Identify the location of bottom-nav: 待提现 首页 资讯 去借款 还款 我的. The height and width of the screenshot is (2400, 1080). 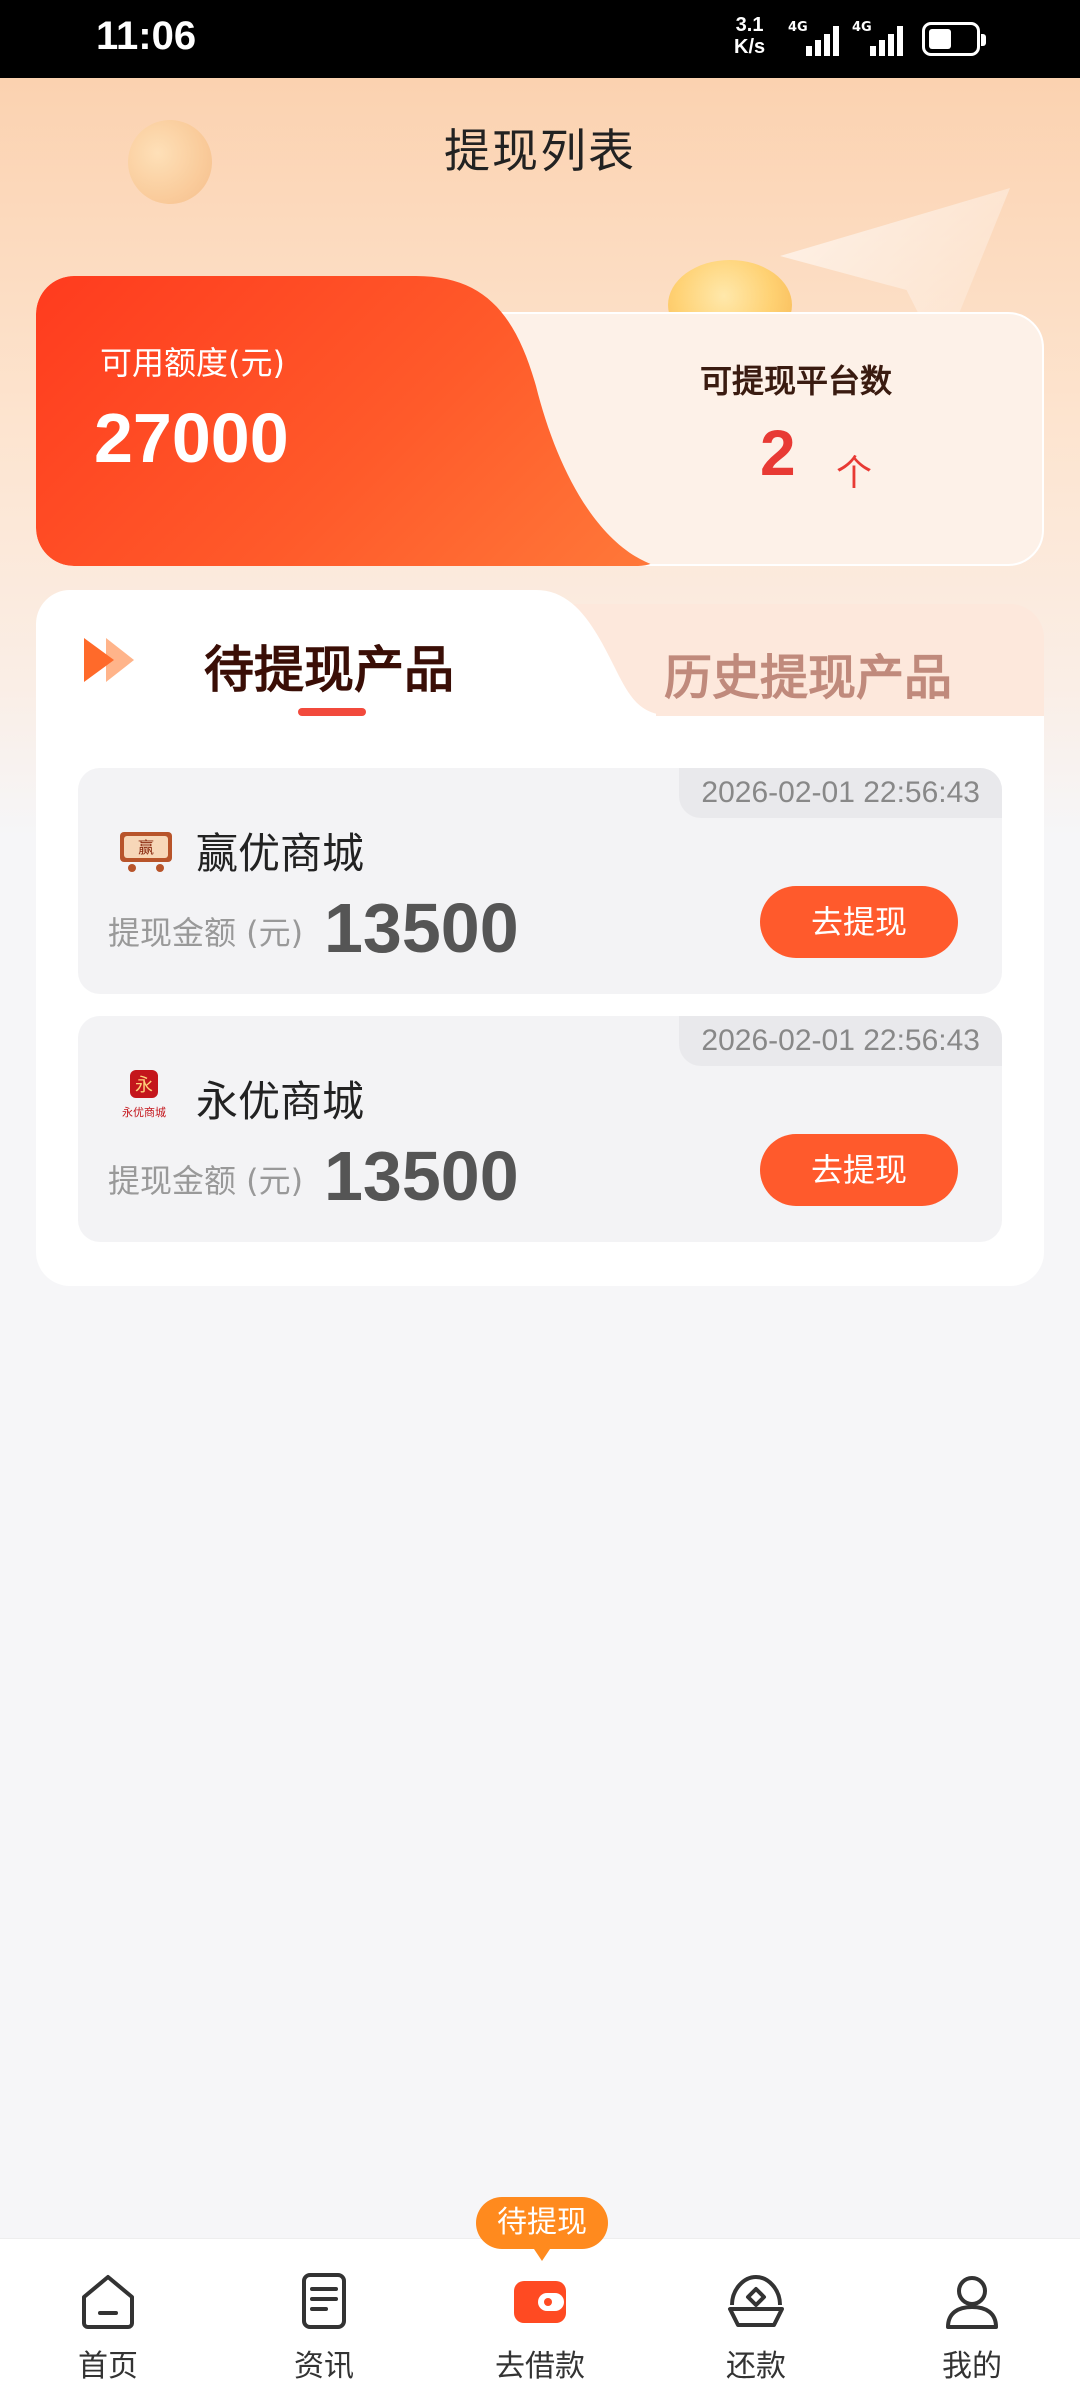
(540, 2298).